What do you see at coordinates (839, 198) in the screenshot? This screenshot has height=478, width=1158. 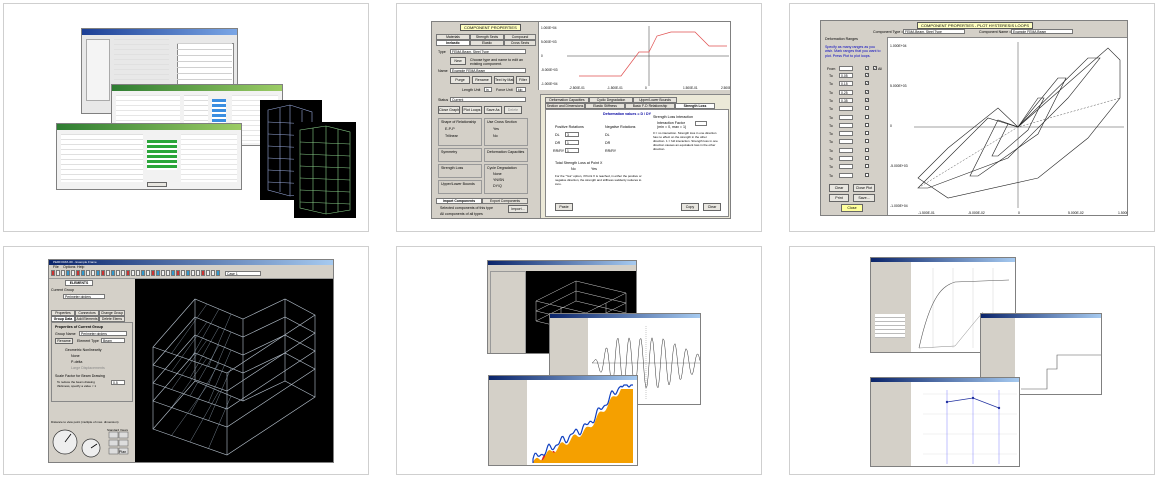 I see `print-button: Print` at bounding box center [839, 198].